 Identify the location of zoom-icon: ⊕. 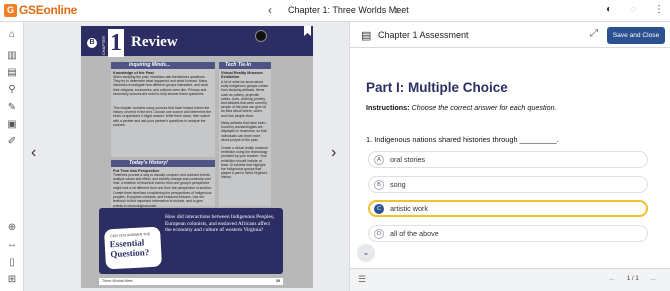
(12, 228).